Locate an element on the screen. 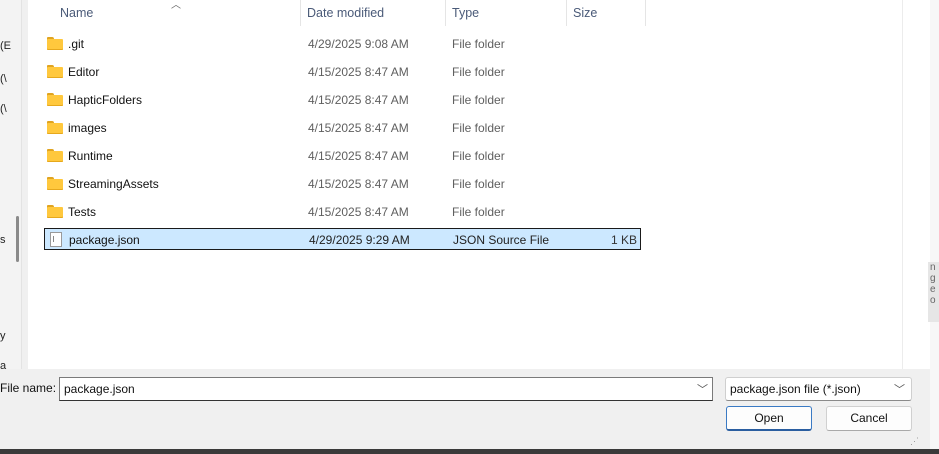 The image size is (939, 454). background-text-fragment: n g e o is located at coordinates (933, 292).